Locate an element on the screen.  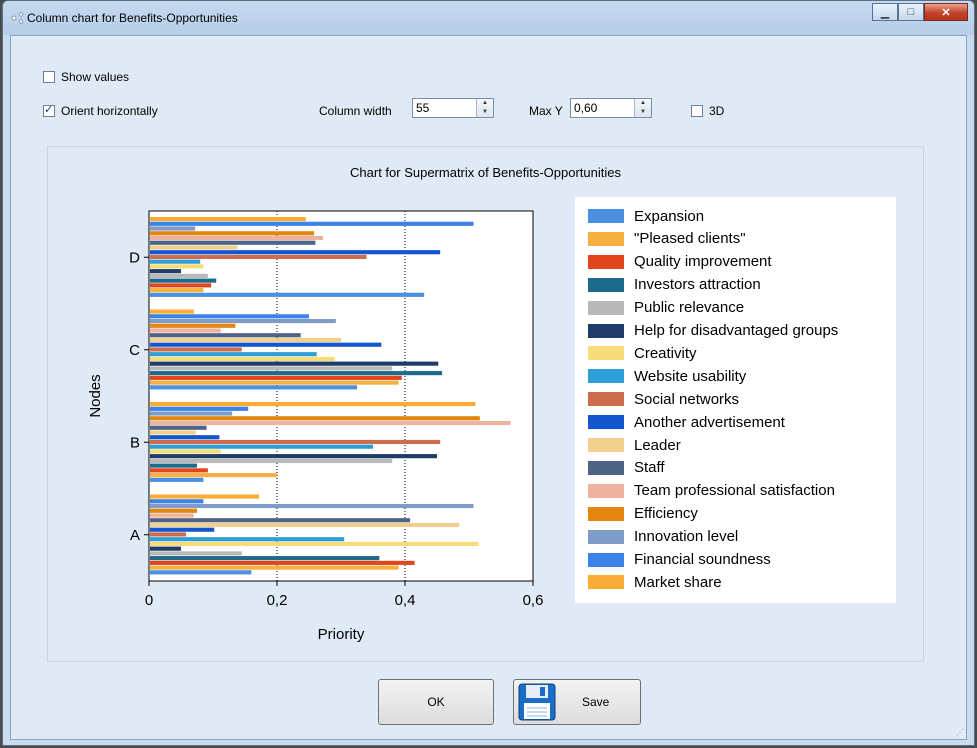
max-y-arrows: ▲ ▼ is located at coordinates (642, 108).